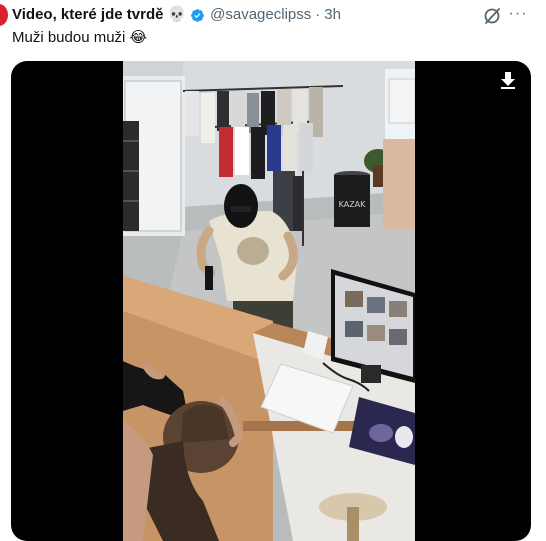 Image resolution: width=546 pixels, height=541 pixels. What do you see at coordinates (508, 80) in the screenshot?
I see `download-icon` at bounding box center [508, 80].